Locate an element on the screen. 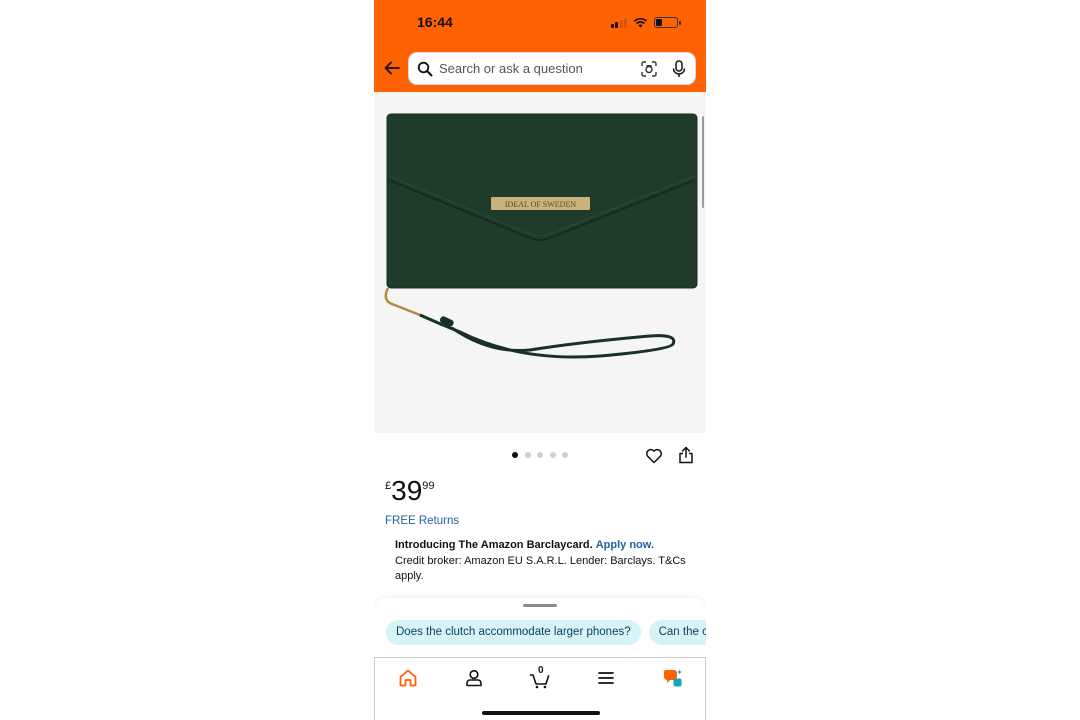 The height and width of the screenshot is (720, 1080). menu-icon is located at coordinates (606, 678).